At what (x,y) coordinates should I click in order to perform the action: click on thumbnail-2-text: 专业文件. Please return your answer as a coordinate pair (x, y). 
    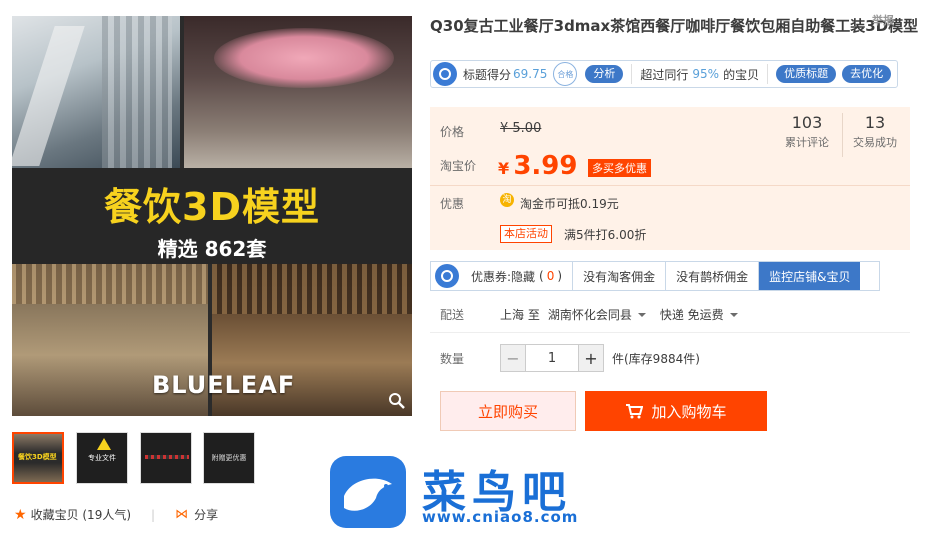
    Looking at the image, I should click on (102, 458).